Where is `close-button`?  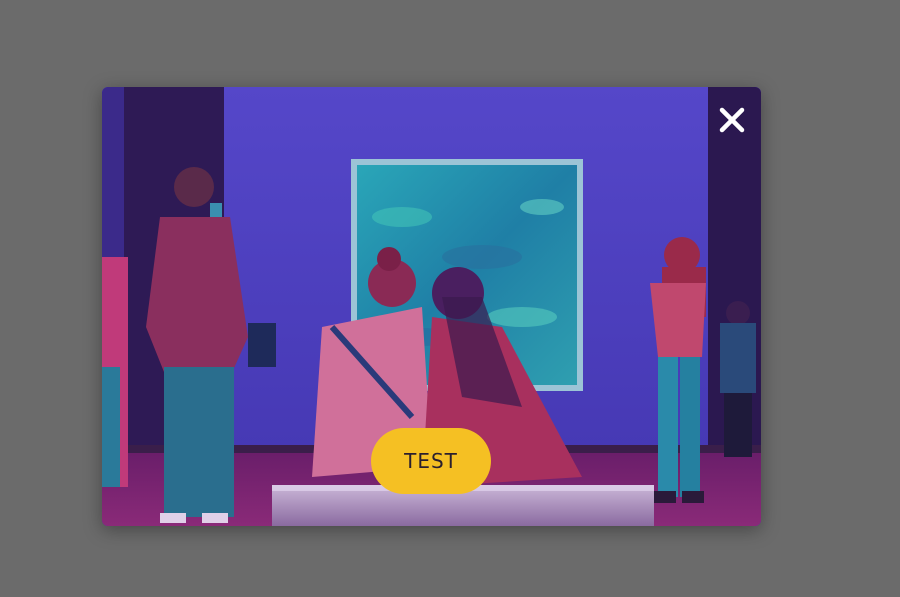
close-button is located at coordinates (732, 120).